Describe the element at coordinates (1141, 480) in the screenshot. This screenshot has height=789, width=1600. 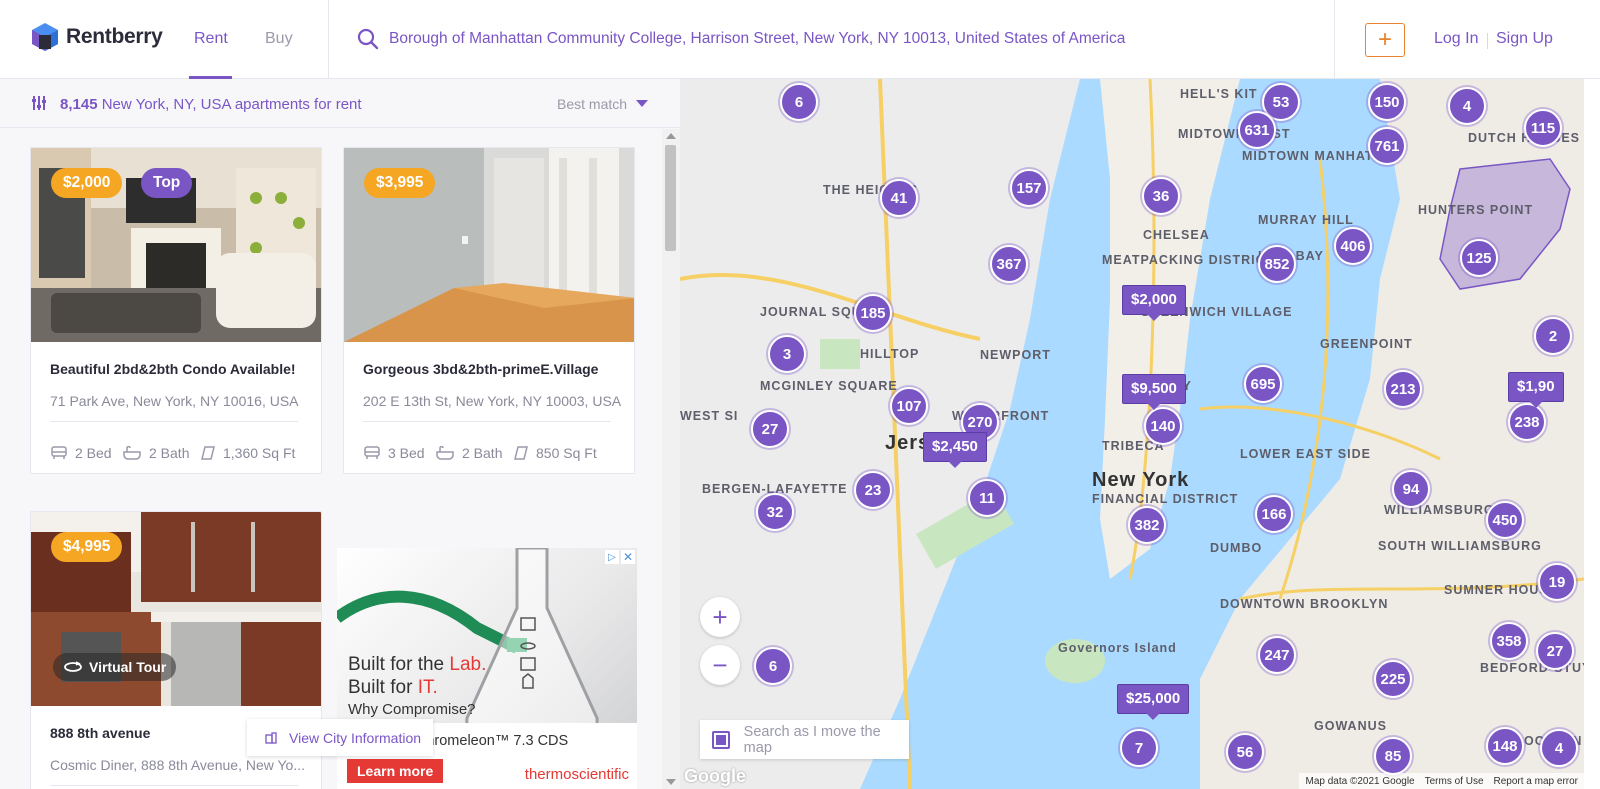
I see `map-area-label: New York` at that location.